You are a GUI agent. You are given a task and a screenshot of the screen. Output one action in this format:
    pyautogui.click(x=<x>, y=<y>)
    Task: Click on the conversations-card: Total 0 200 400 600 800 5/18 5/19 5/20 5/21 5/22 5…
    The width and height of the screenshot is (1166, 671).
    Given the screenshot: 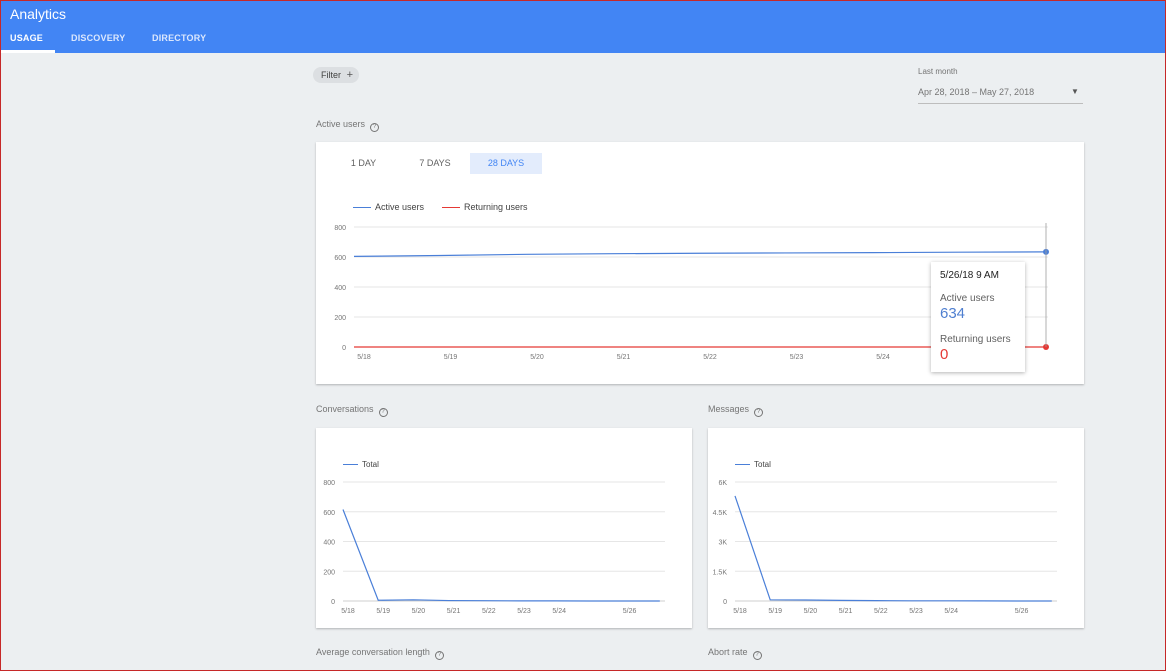 What is the action you would take?
    pyautogui.click(x=504, y=528)
    